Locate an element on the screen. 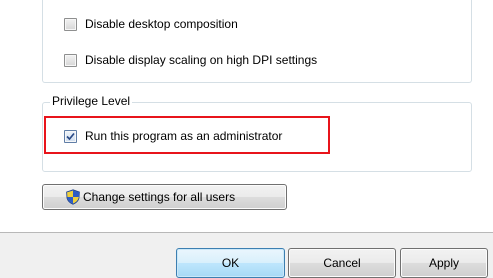 This screenshot has width=493, height=278. change-settings-all-users-button: Change settings for all users is located at coordinates (164, 197).